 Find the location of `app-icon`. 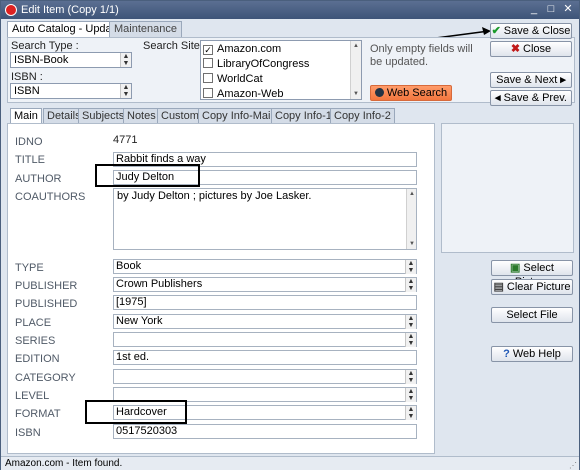

app-icon is located at coordinates (11, 10).